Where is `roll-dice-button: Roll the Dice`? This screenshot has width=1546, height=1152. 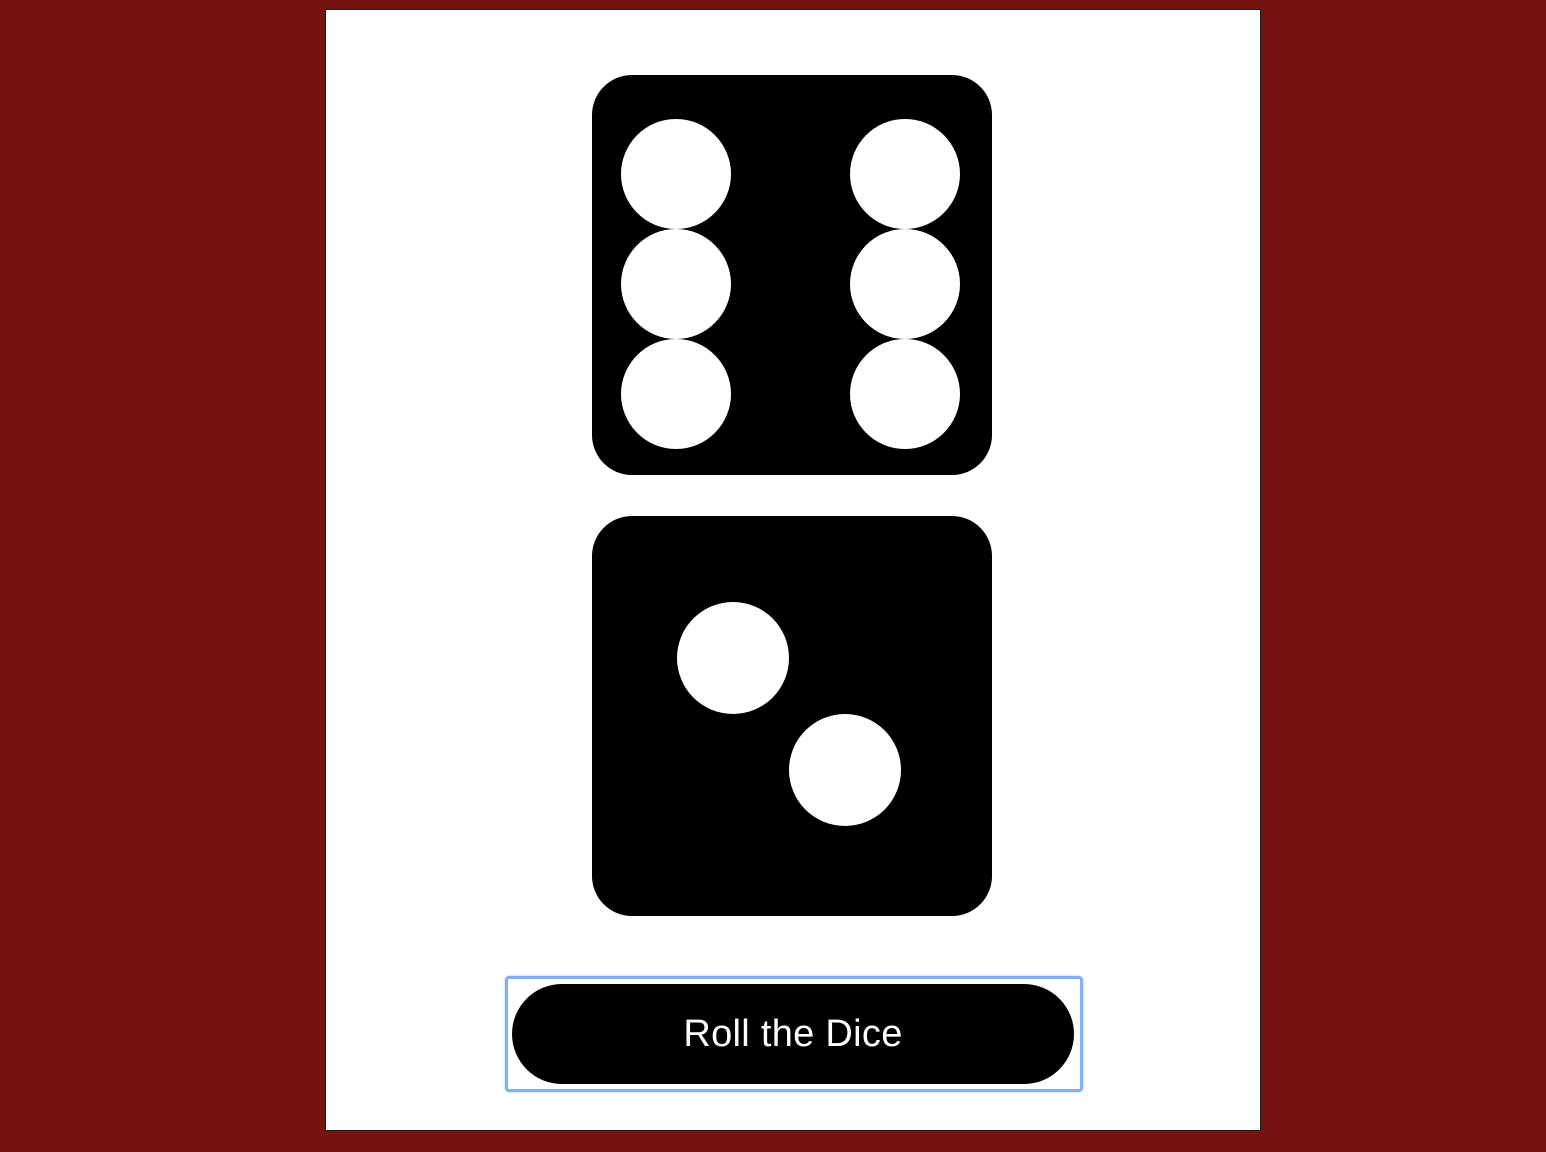
roll-dice-button: Roll the Dice is located at coordinates (793, 1034).